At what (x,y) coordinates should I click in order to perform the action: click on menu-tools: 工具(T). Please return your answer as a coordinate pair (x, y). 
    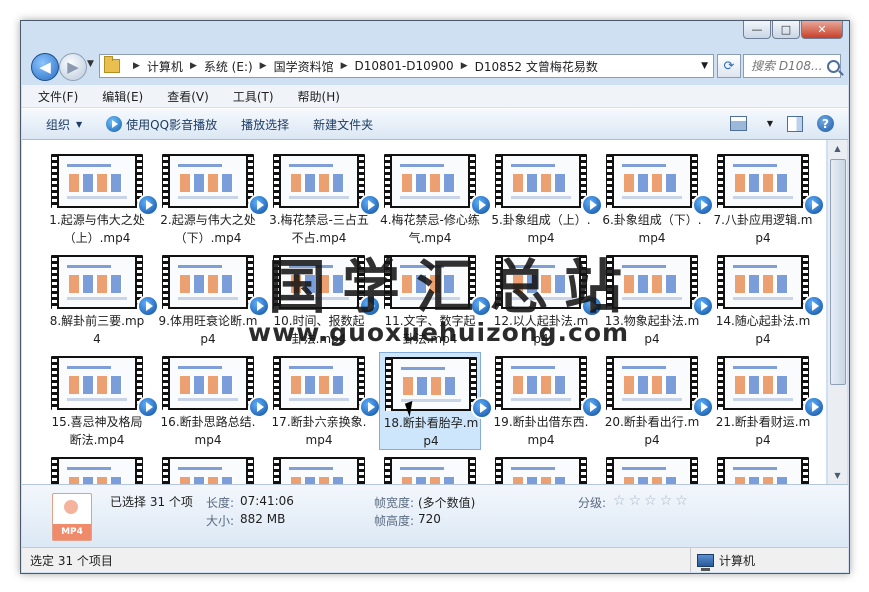
    Looking at the image, I should click on (253, 96).